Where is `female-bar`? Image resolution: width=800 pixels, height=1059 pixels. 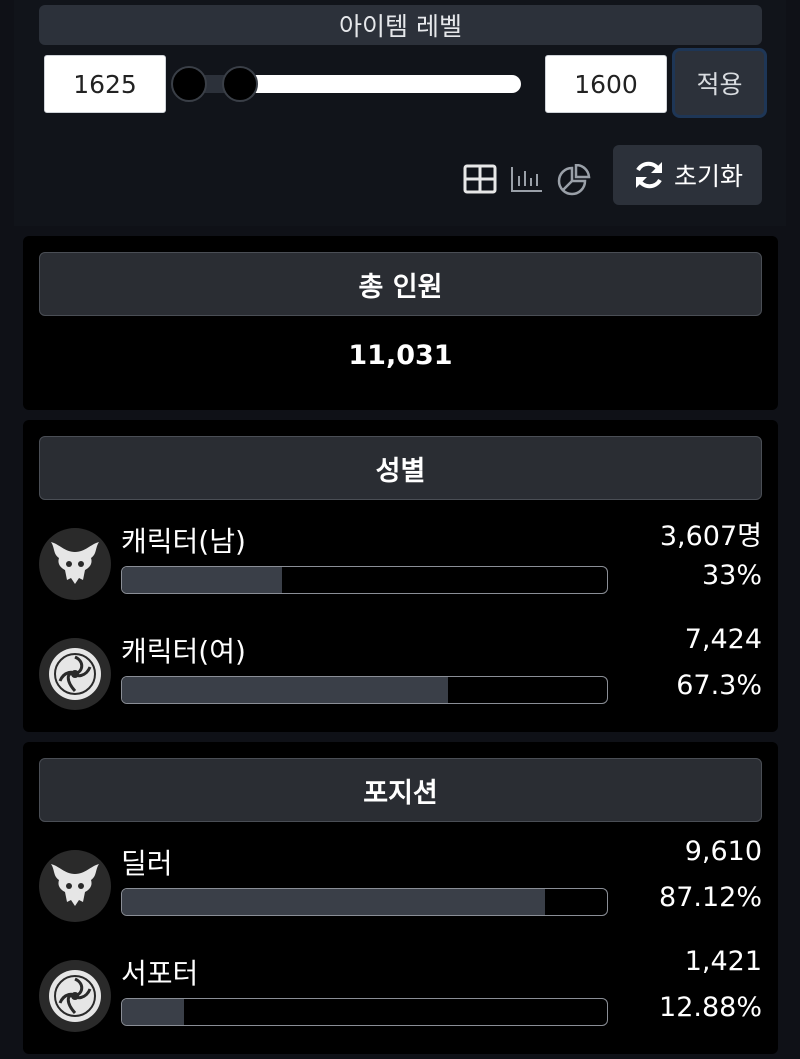 female-bar is located at coordinates (364, 690).